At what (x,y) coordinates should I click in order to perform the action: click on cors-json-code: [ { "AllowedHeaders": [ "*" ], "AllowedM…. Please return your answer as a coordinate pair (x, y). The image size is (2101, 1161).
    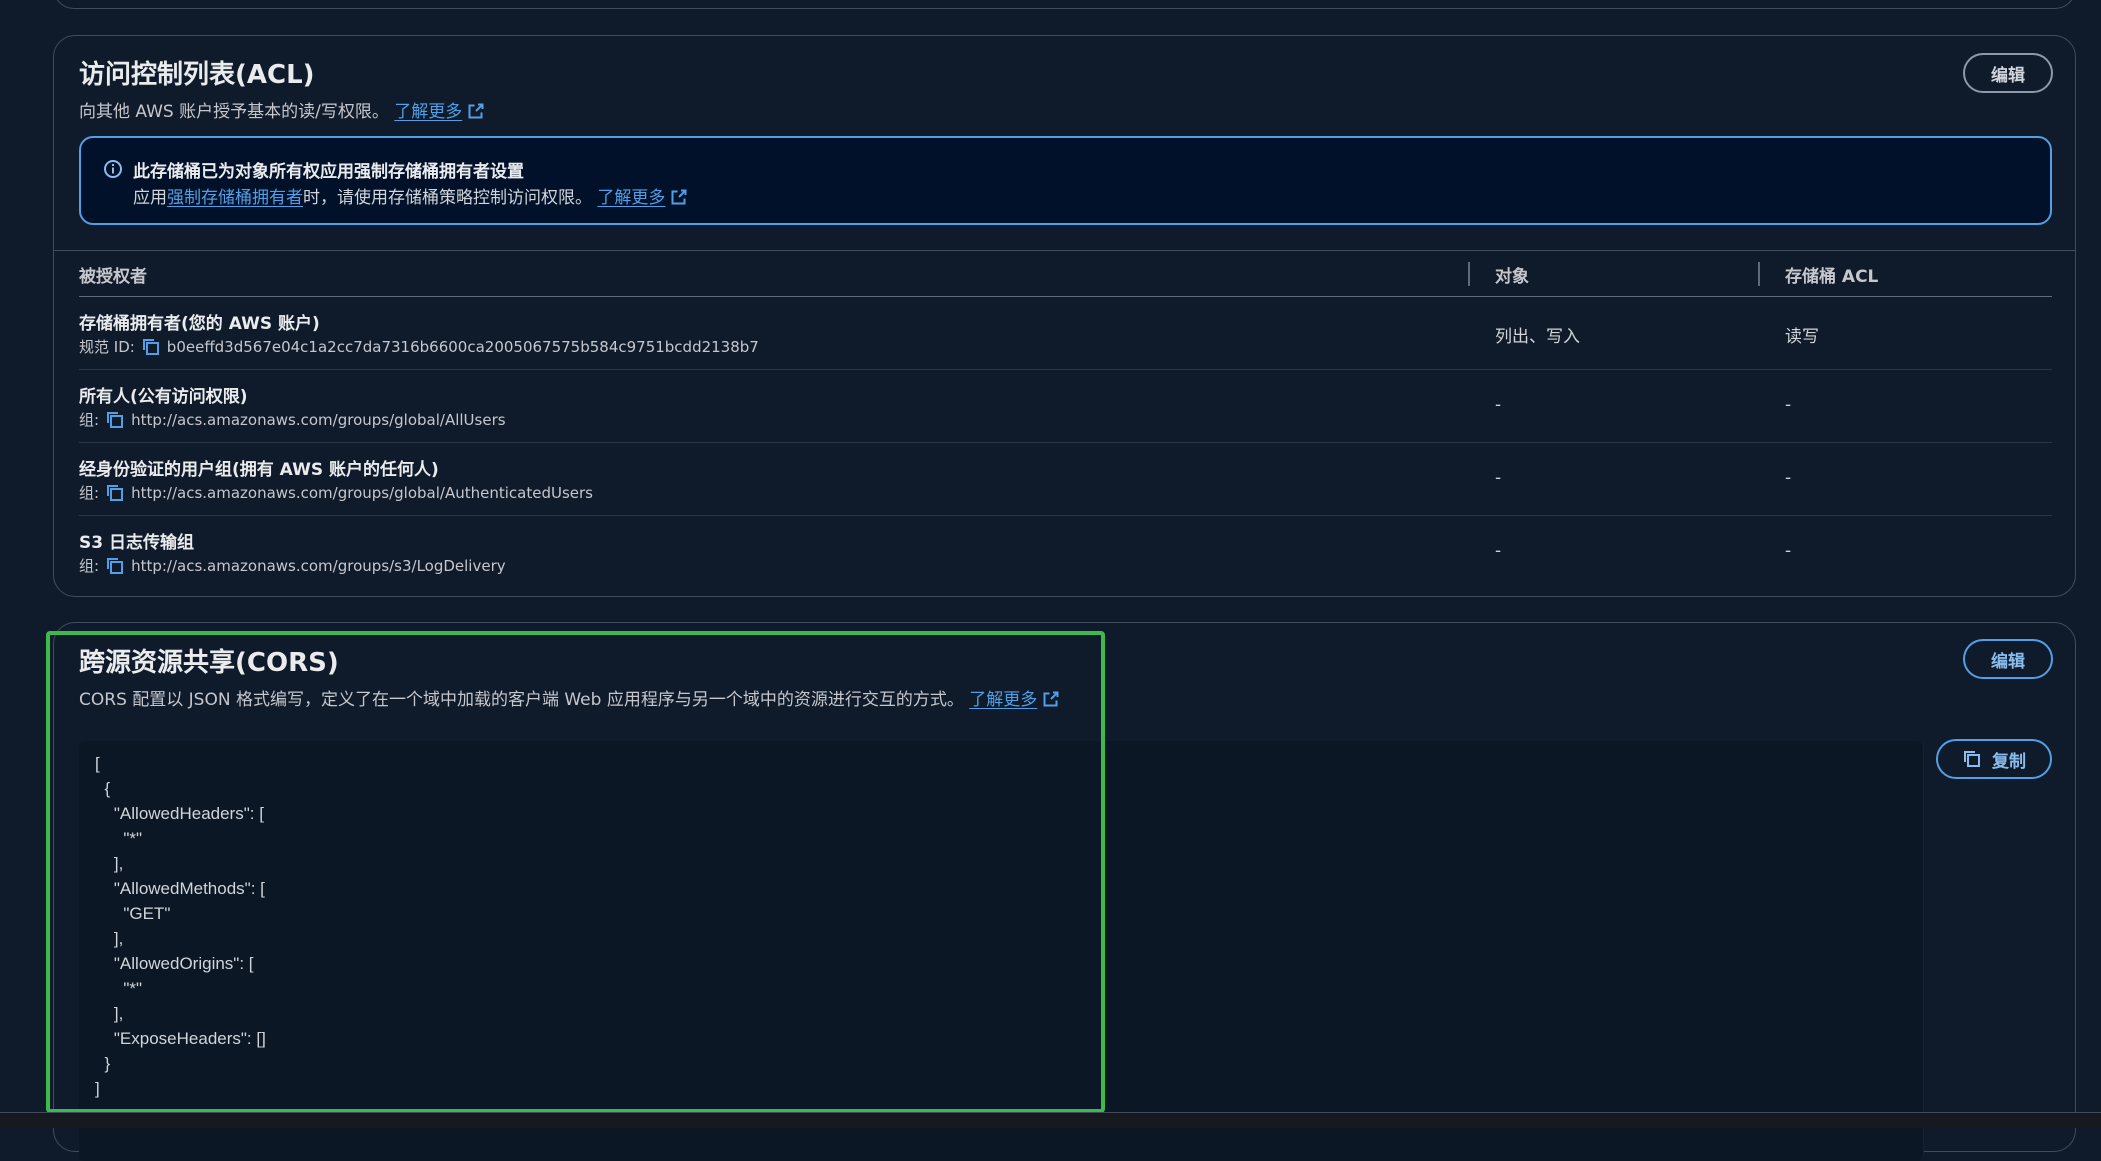
    Looking at the image, I should click on (180, 926).